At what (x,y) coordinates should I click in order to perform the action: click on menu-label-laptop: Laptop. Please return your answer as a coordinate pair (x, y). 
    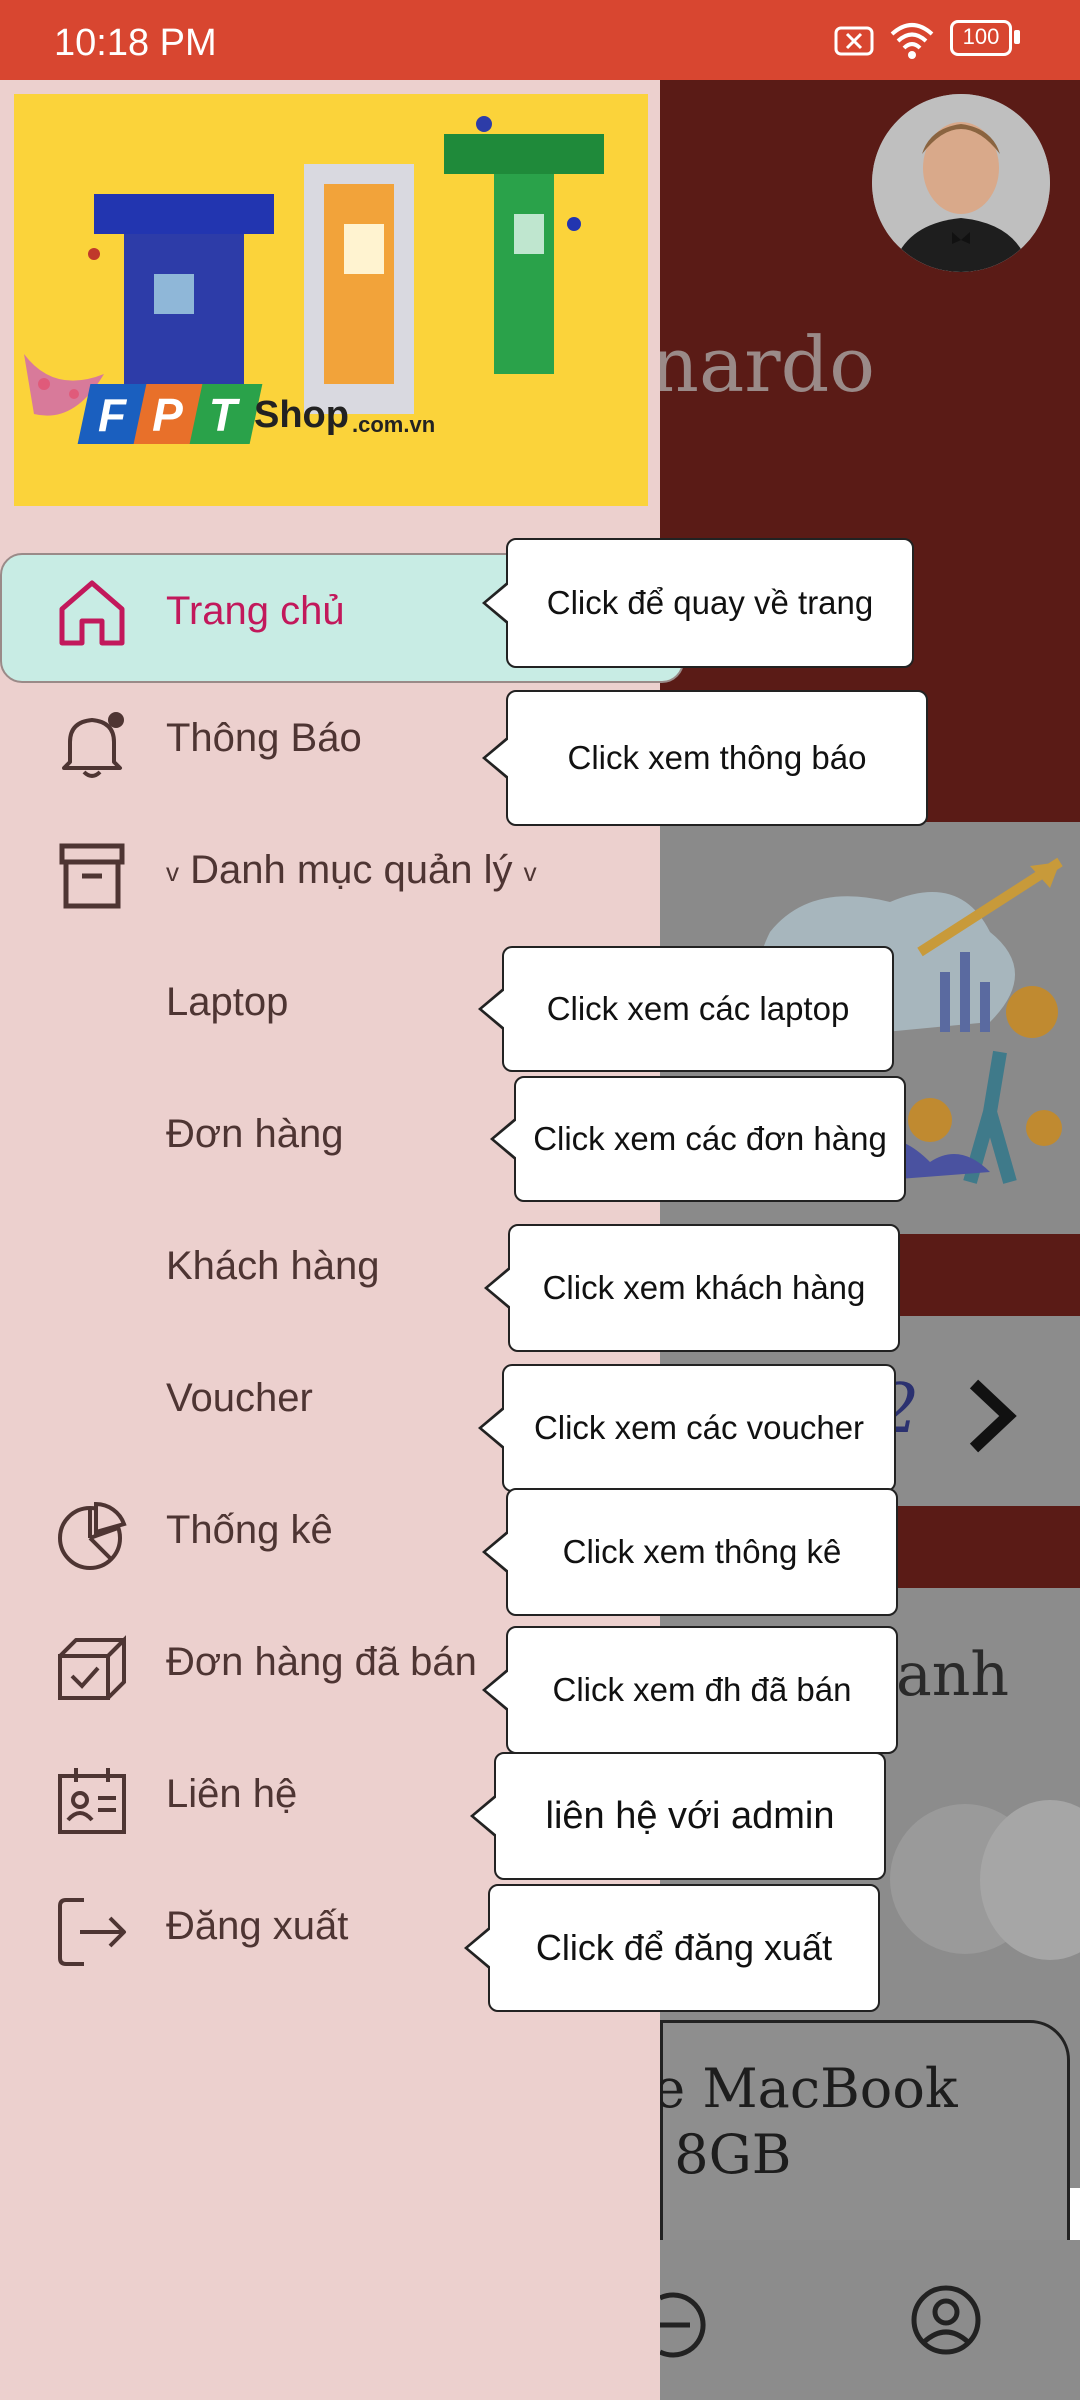
    Looking at the image, I should click on (227, 1002).